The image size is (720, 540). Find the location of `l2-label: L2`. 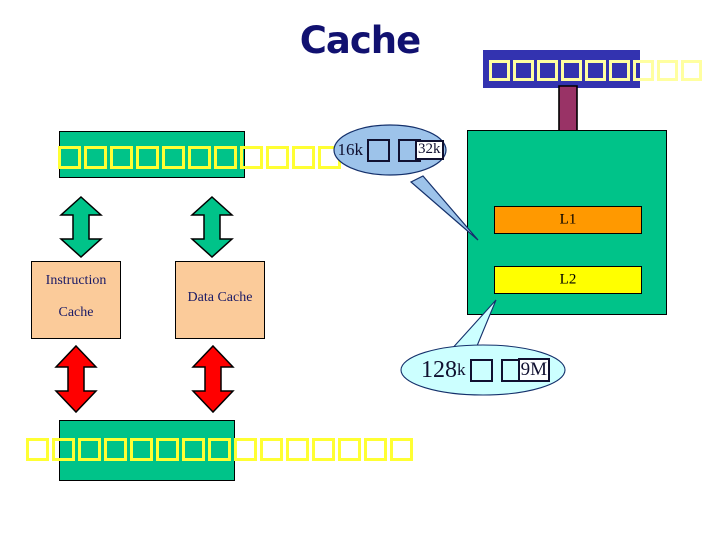

l2-label: L2 is located at coordinates (568, 279).